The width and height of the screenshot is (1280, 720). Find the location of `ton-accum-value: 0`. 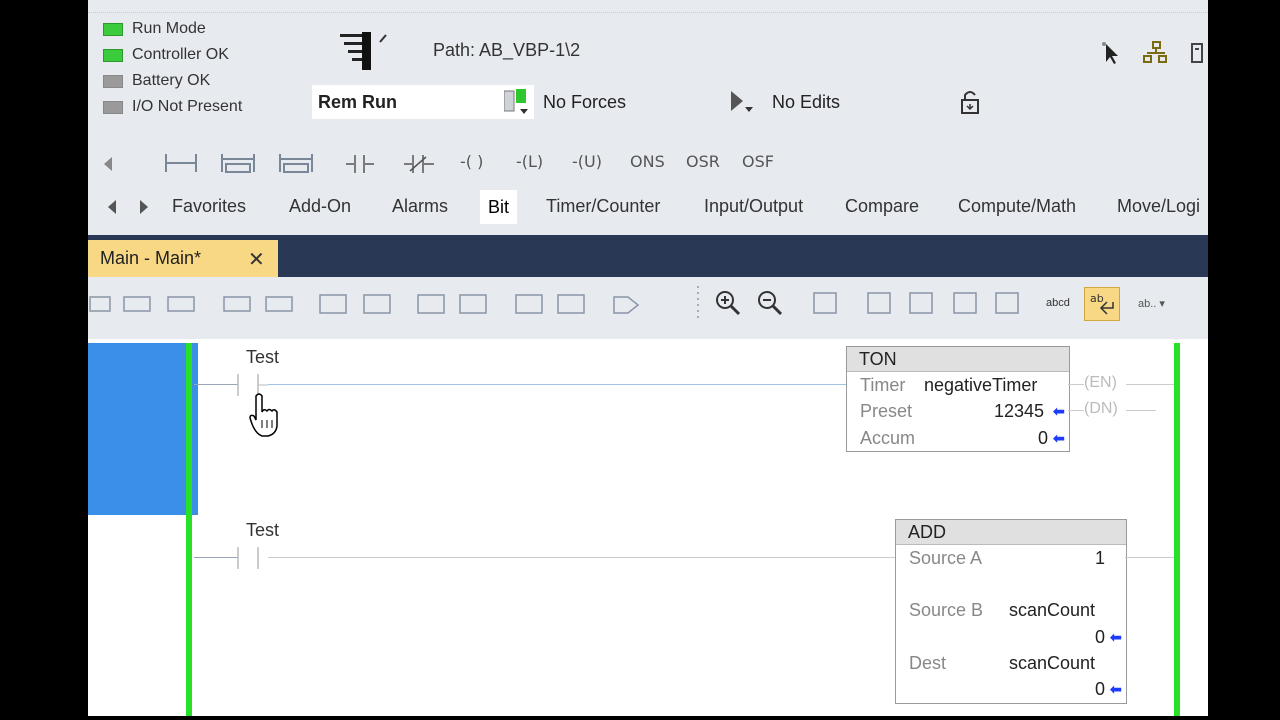

ton-accum-value: 0 is located at coordinates (1043, 438).